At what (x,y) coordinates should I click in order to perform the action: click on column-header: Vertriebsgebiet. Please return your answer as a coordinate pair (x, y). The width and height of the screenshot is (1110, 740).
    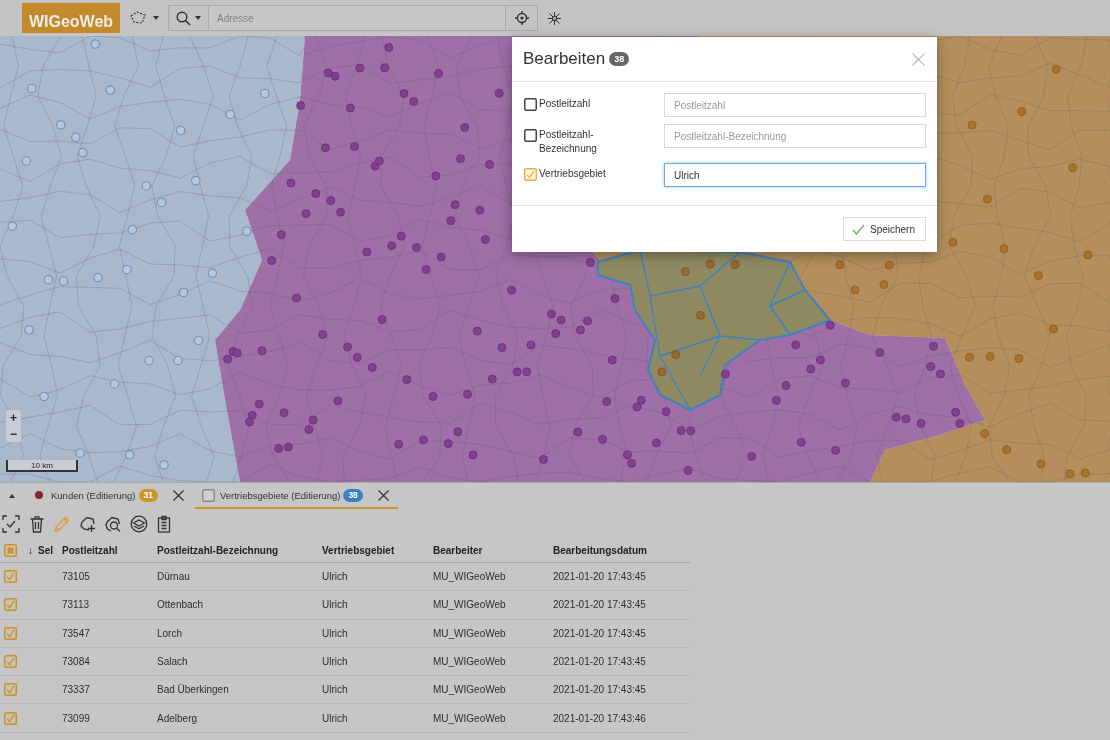
    Looking at the image, I should click on (373, 550).